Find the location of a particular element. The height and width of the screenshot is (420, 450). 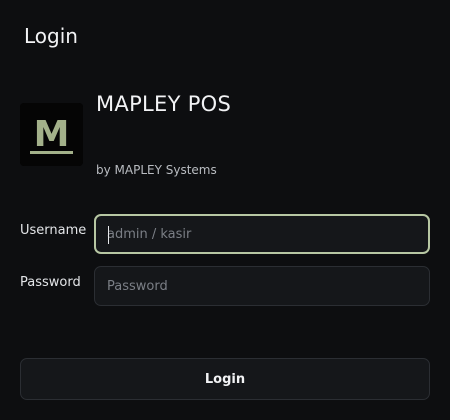

login-button: Login is located at coordinates (225, 379).